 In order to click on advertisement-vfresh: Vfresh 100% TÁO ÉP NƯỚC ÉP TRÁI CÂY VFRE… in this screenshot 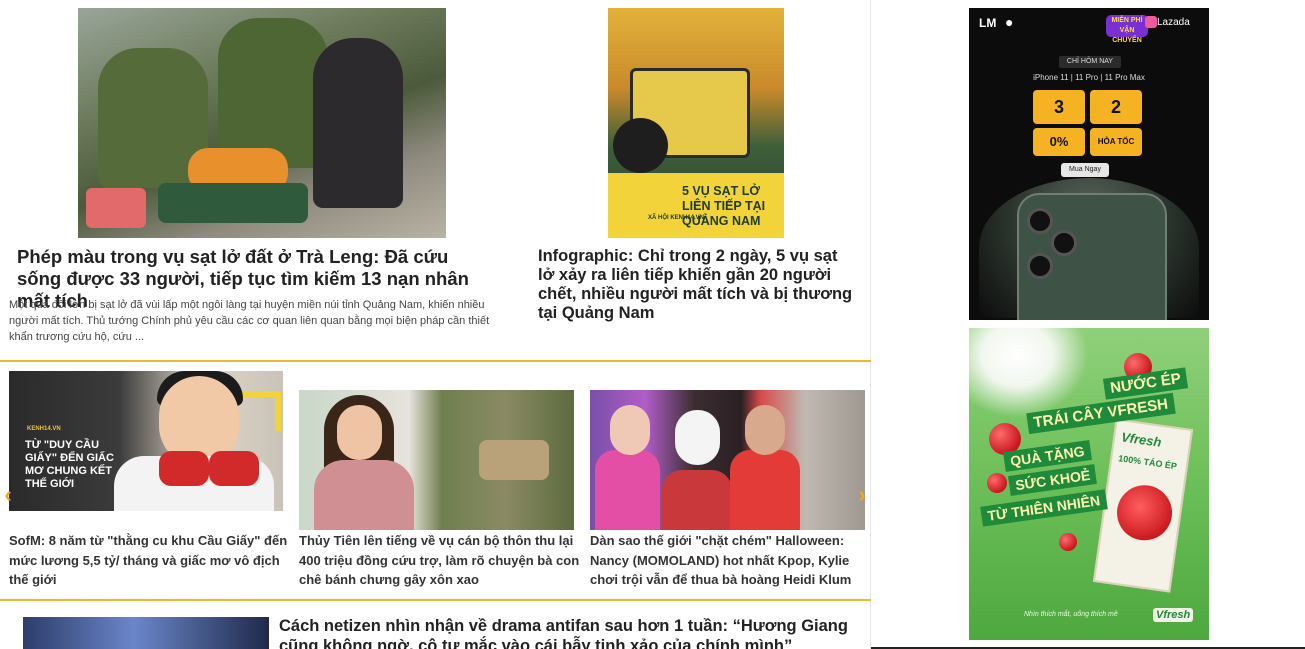, I will do `click(1089, 484)`.